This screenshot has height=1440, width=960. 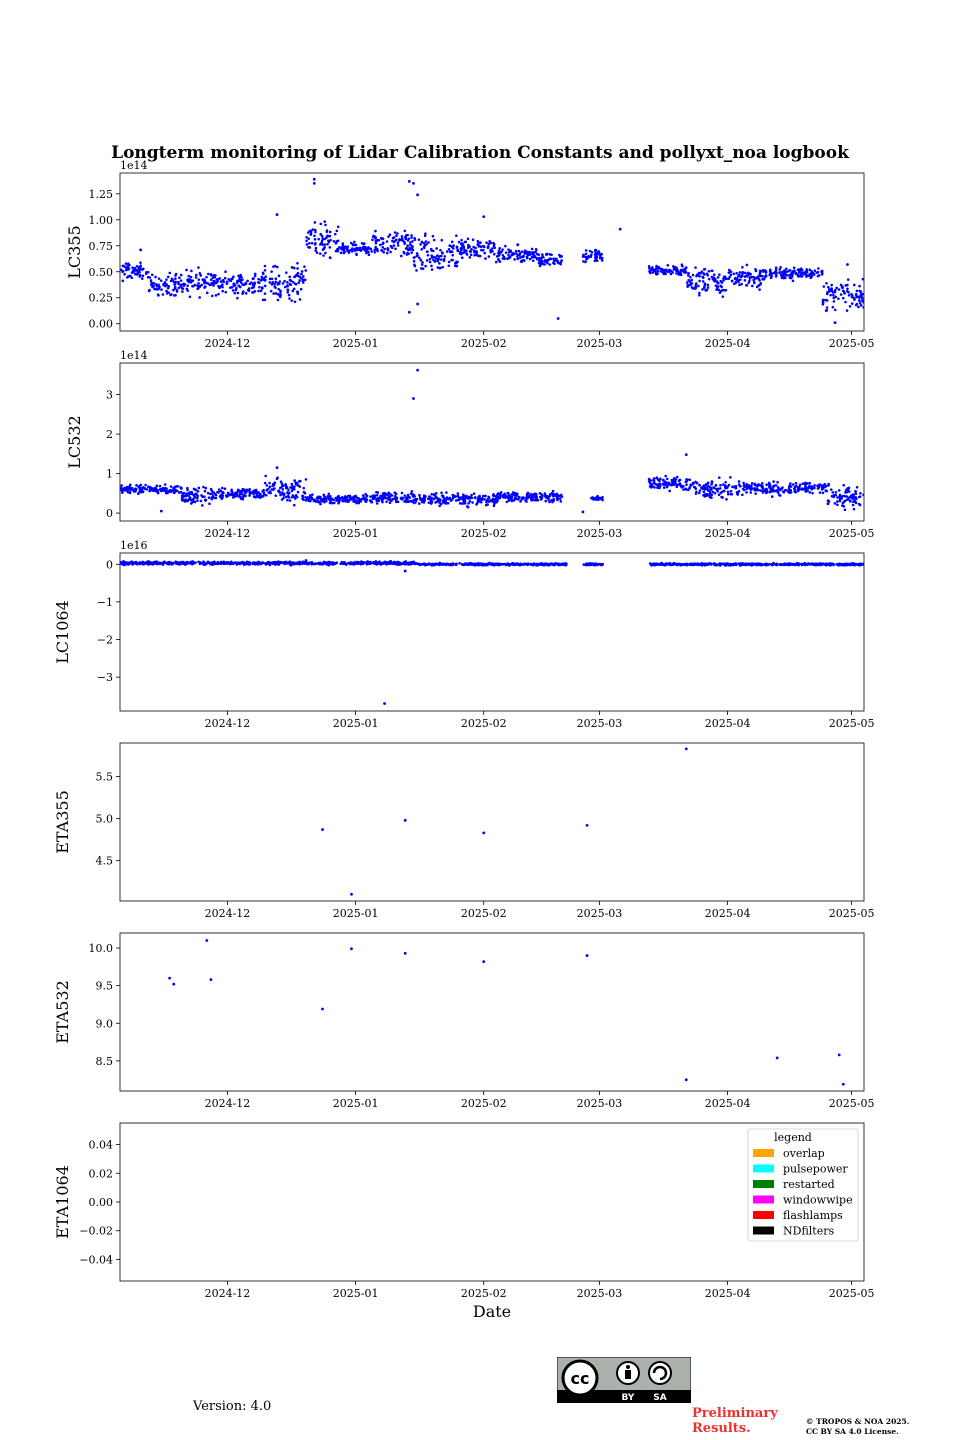 What do you see at coordinates (228, 723) in the screenshot?
I see `x-tick-label: 2024-12` at bounding box center [228, 723].